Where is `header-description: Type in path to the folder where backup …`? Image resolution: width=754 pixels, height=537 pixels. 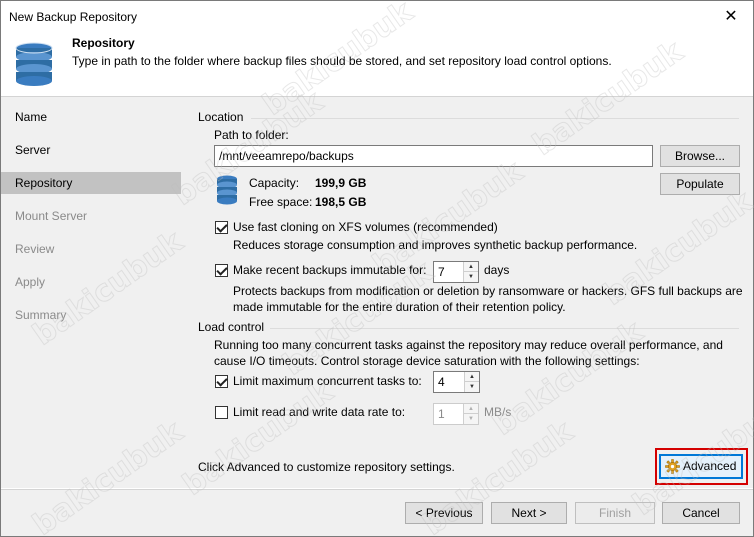 header-description: Type in path to the folder where backup … is located at coordinates (342, 61).